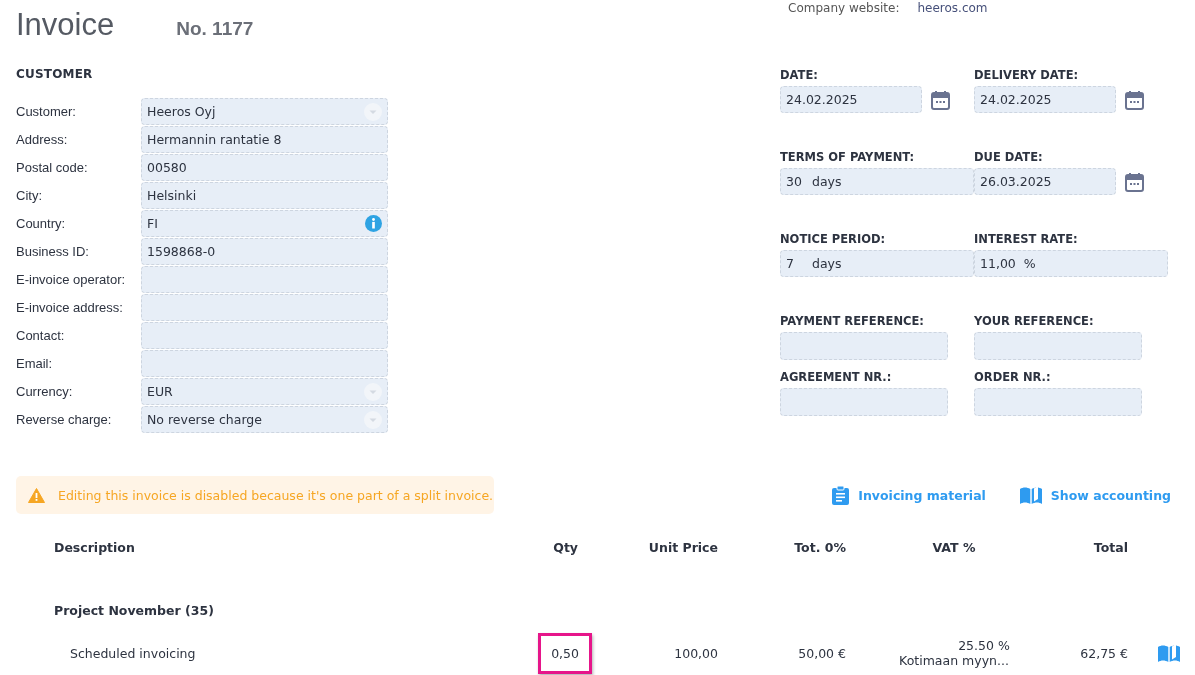 This screenshot has height=675, width=1195. What do you see at coordinates (877, 263) in the screenshot?
I see `input-field: 7 days` at bounding box center [877, 263].